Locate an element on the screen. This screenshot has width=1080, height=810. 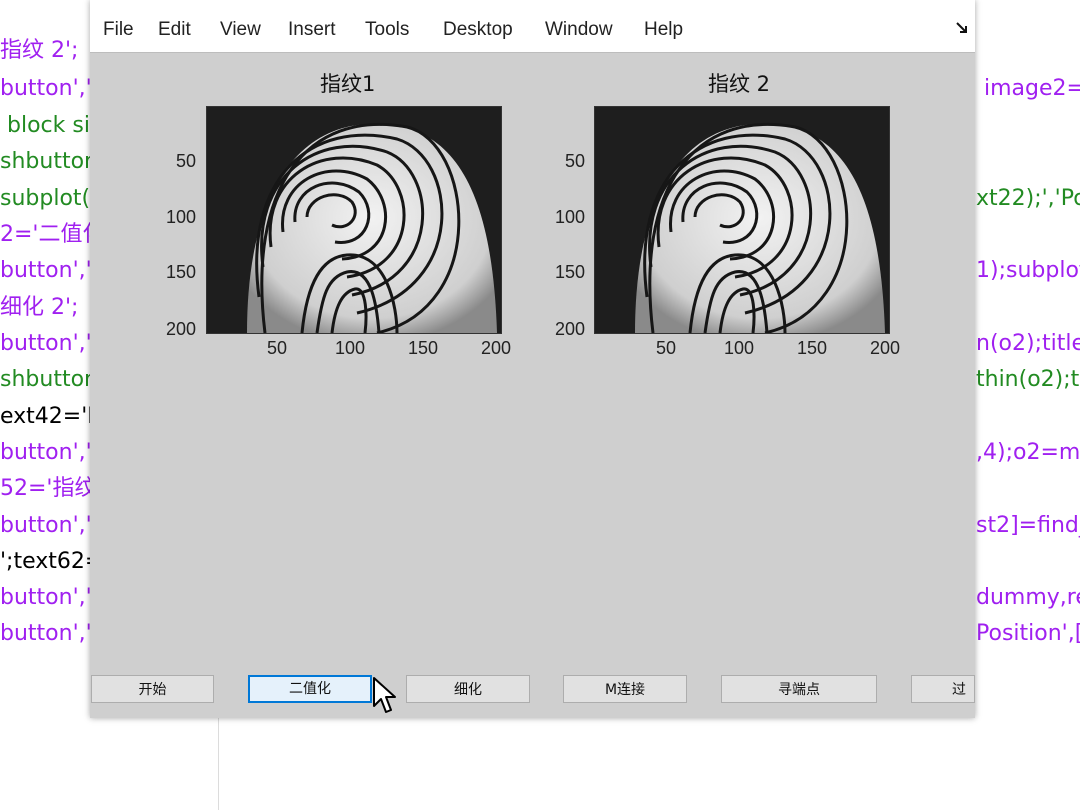
menu-help: Help is located at coordinates (663, 30).